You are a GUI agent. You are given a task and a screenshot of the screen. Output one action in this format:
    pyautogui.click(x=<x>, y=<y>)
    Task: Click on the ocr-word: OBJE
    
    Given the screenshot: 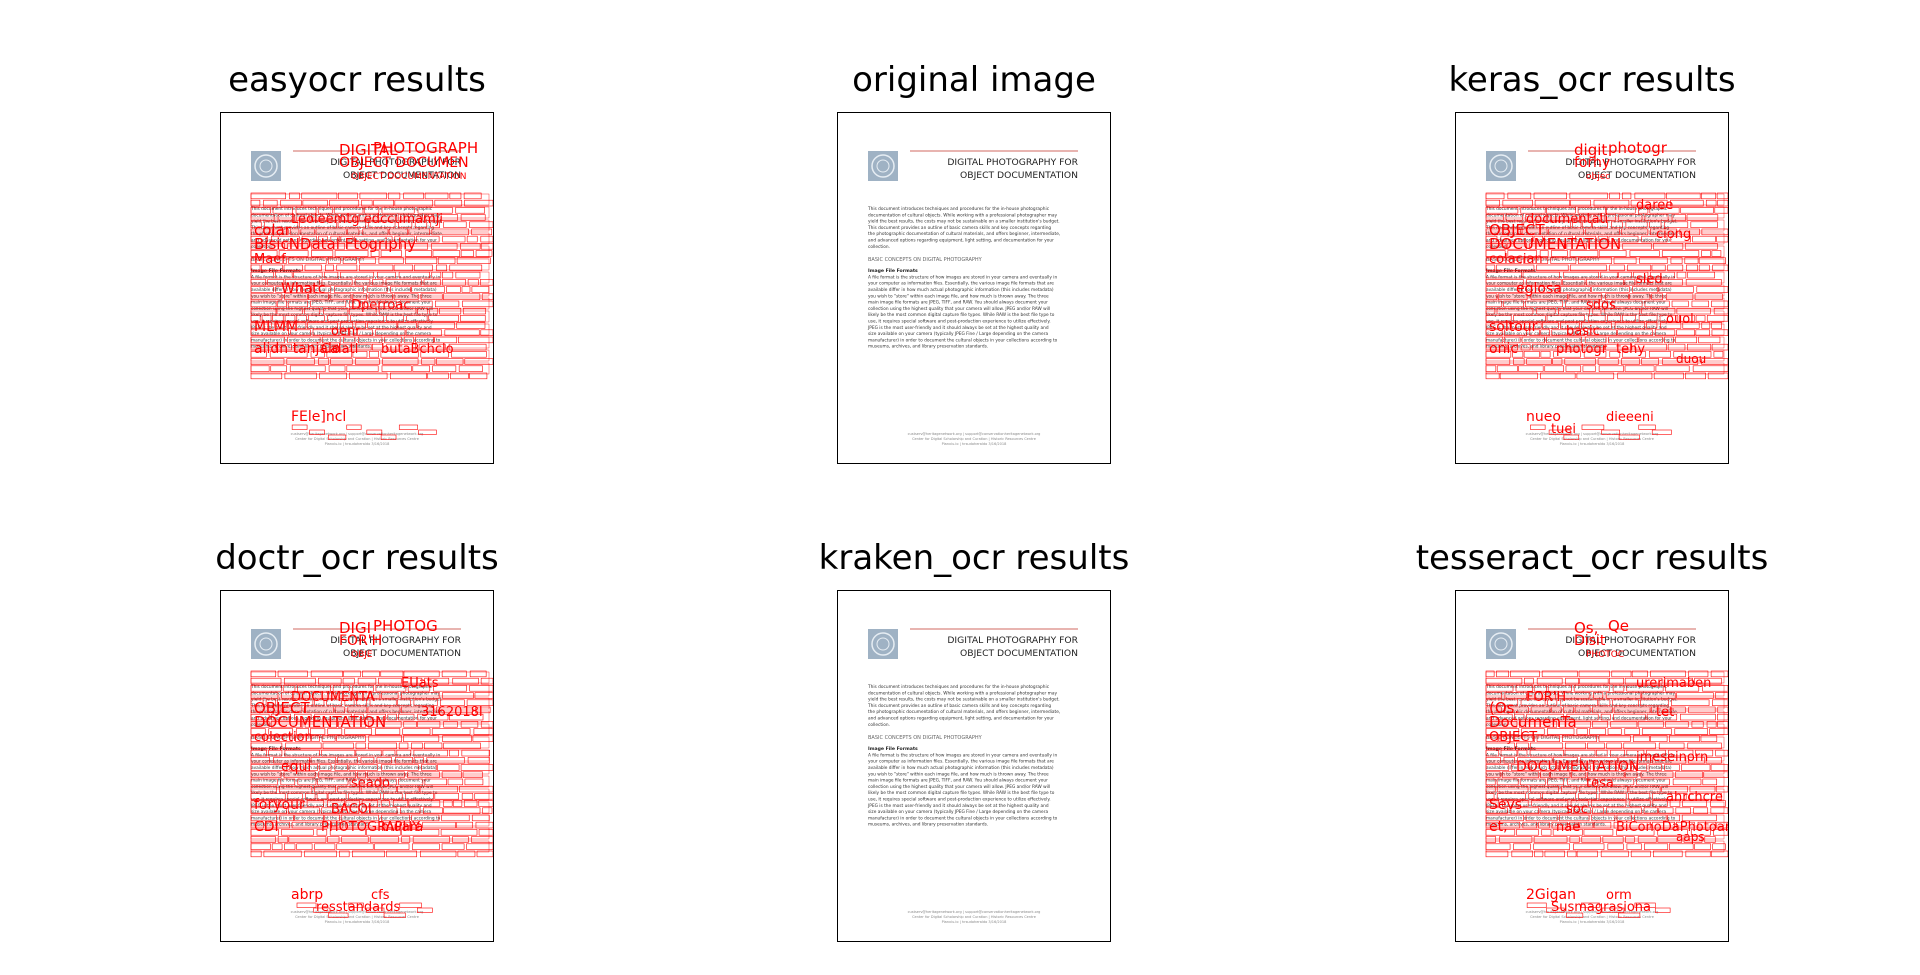 What is the action you would take?
    pyautogui.click(x=362, y=655)
    